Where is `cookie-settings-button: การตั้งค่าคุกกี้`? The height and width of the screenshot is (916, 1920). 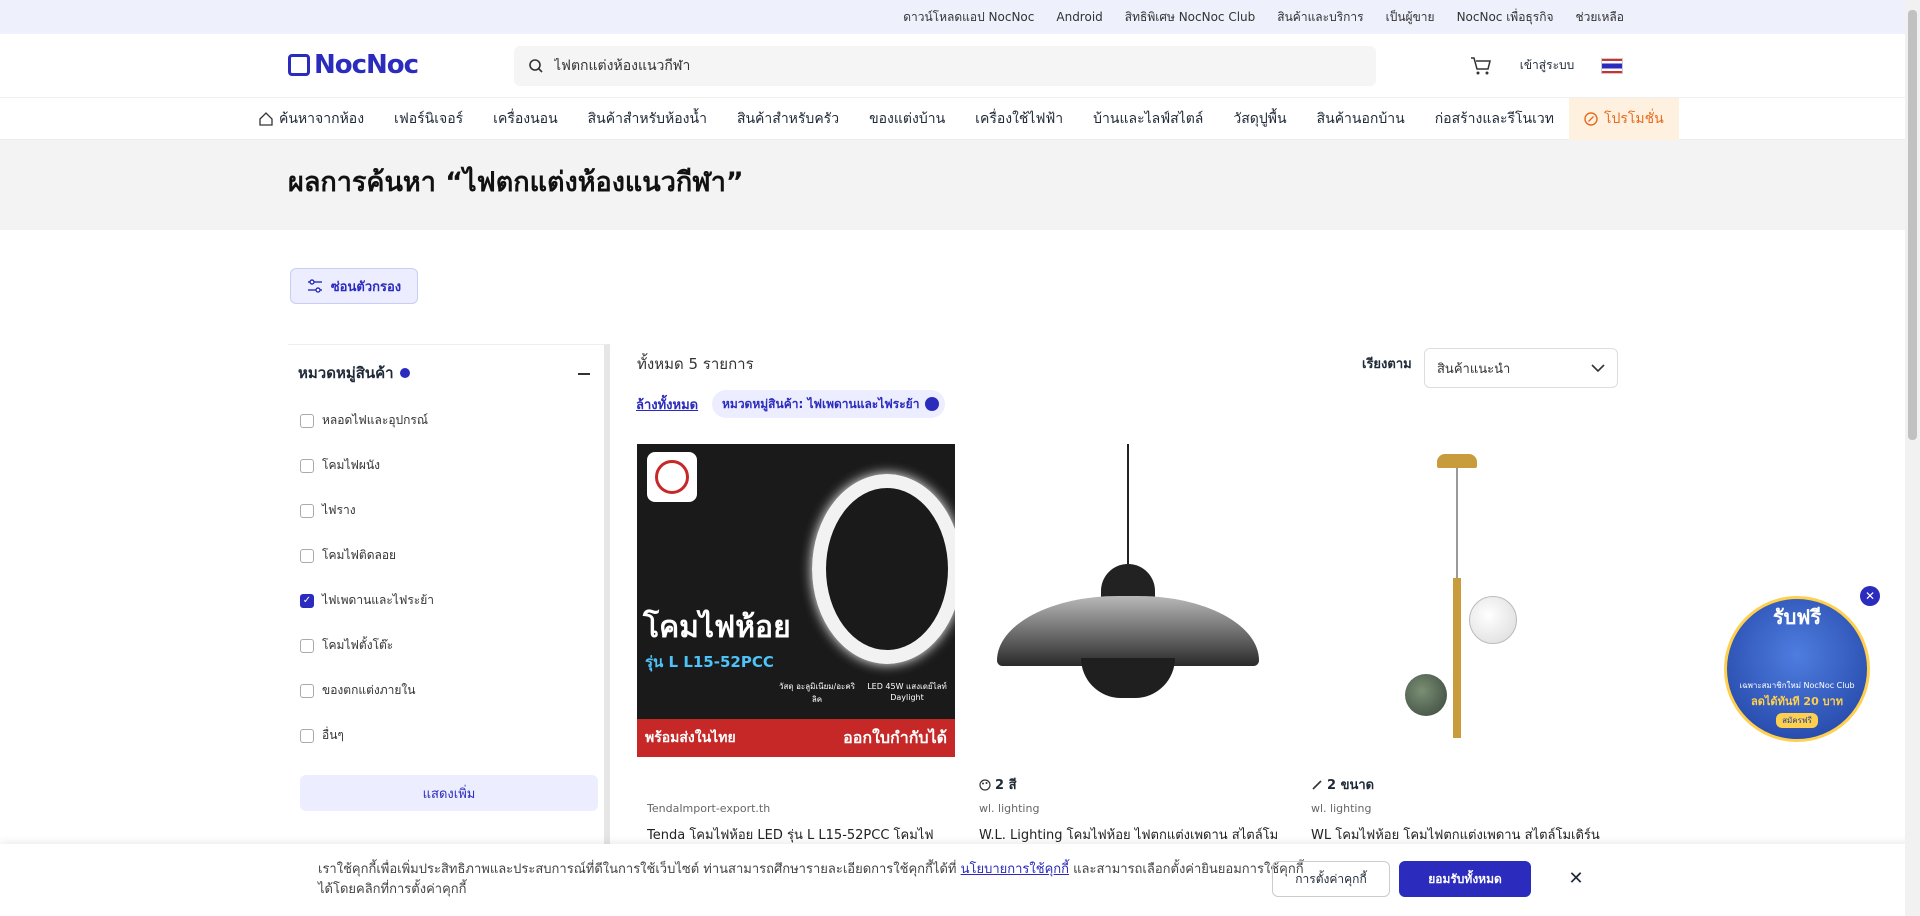 cookie-settings-button: การตั้งค่าคุกกี้ is located at coordinates (1331, 879).